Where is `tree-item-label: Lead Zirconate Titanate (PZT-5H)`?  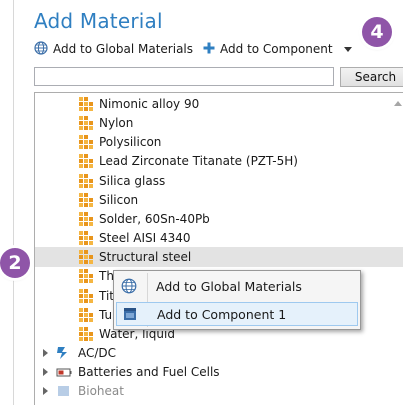 tree-item-label: Lead Zirconate Titanate (PZT-5H) is located at coordinates (198, 161).